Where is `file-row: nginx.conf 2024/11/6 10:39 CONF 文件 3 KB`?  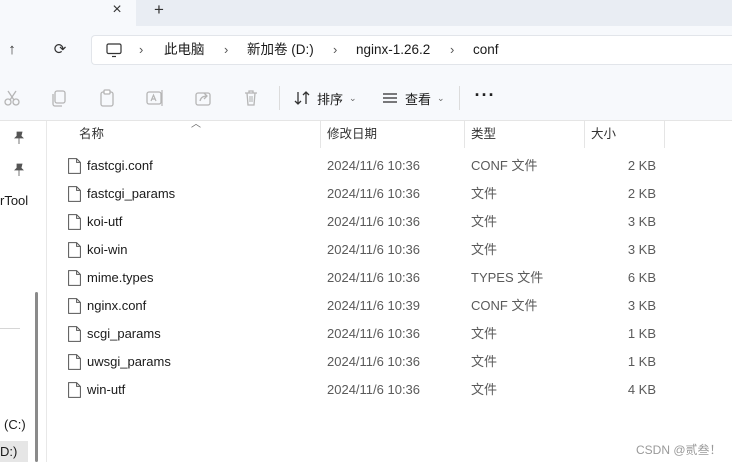 file-row: nginx.conf 2024/11/6 10:39 CONF 文件 3 KB is located at coordinates (365, 306).